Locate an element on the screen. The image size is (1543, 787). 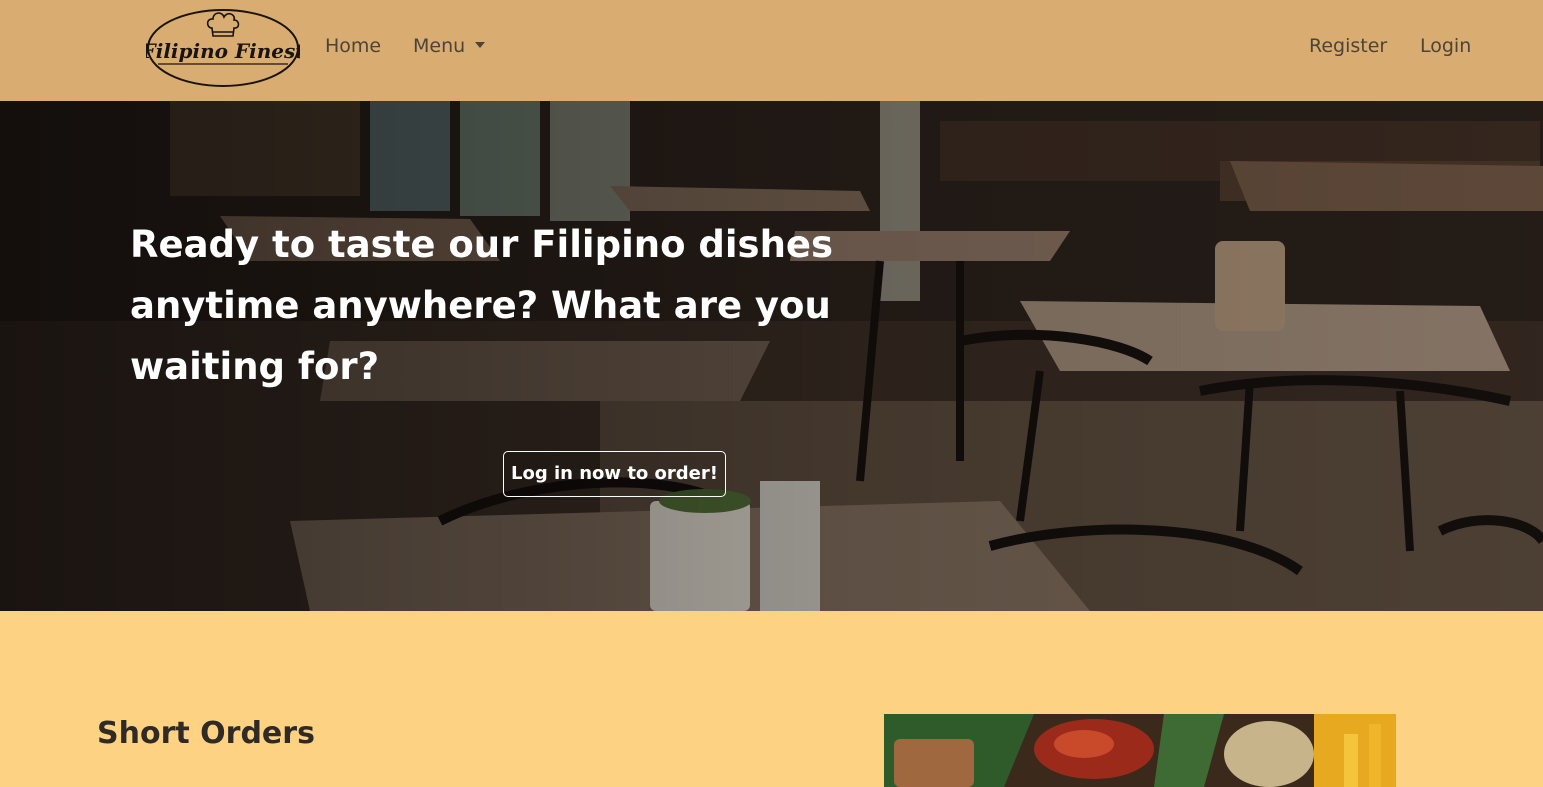
nav-register-link: Register is located at coordinates (1348, 46).